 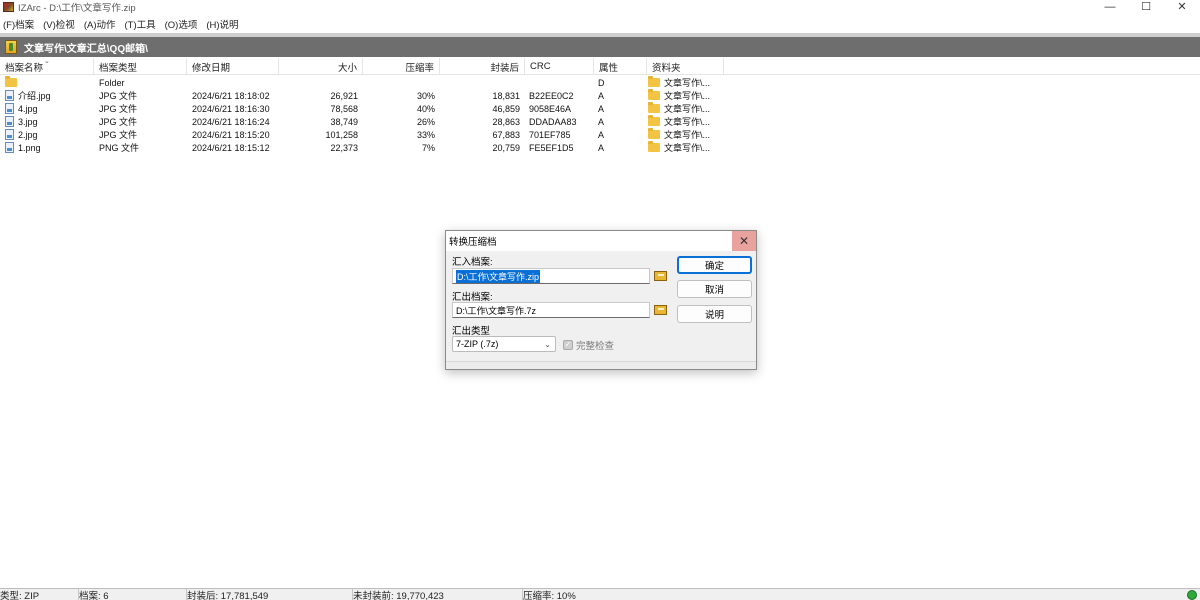 What do you see at coordinates (551, 147) in the screenshot?
I see `cell-crc: FE5EF1D5` at bounding box center [551, 147].